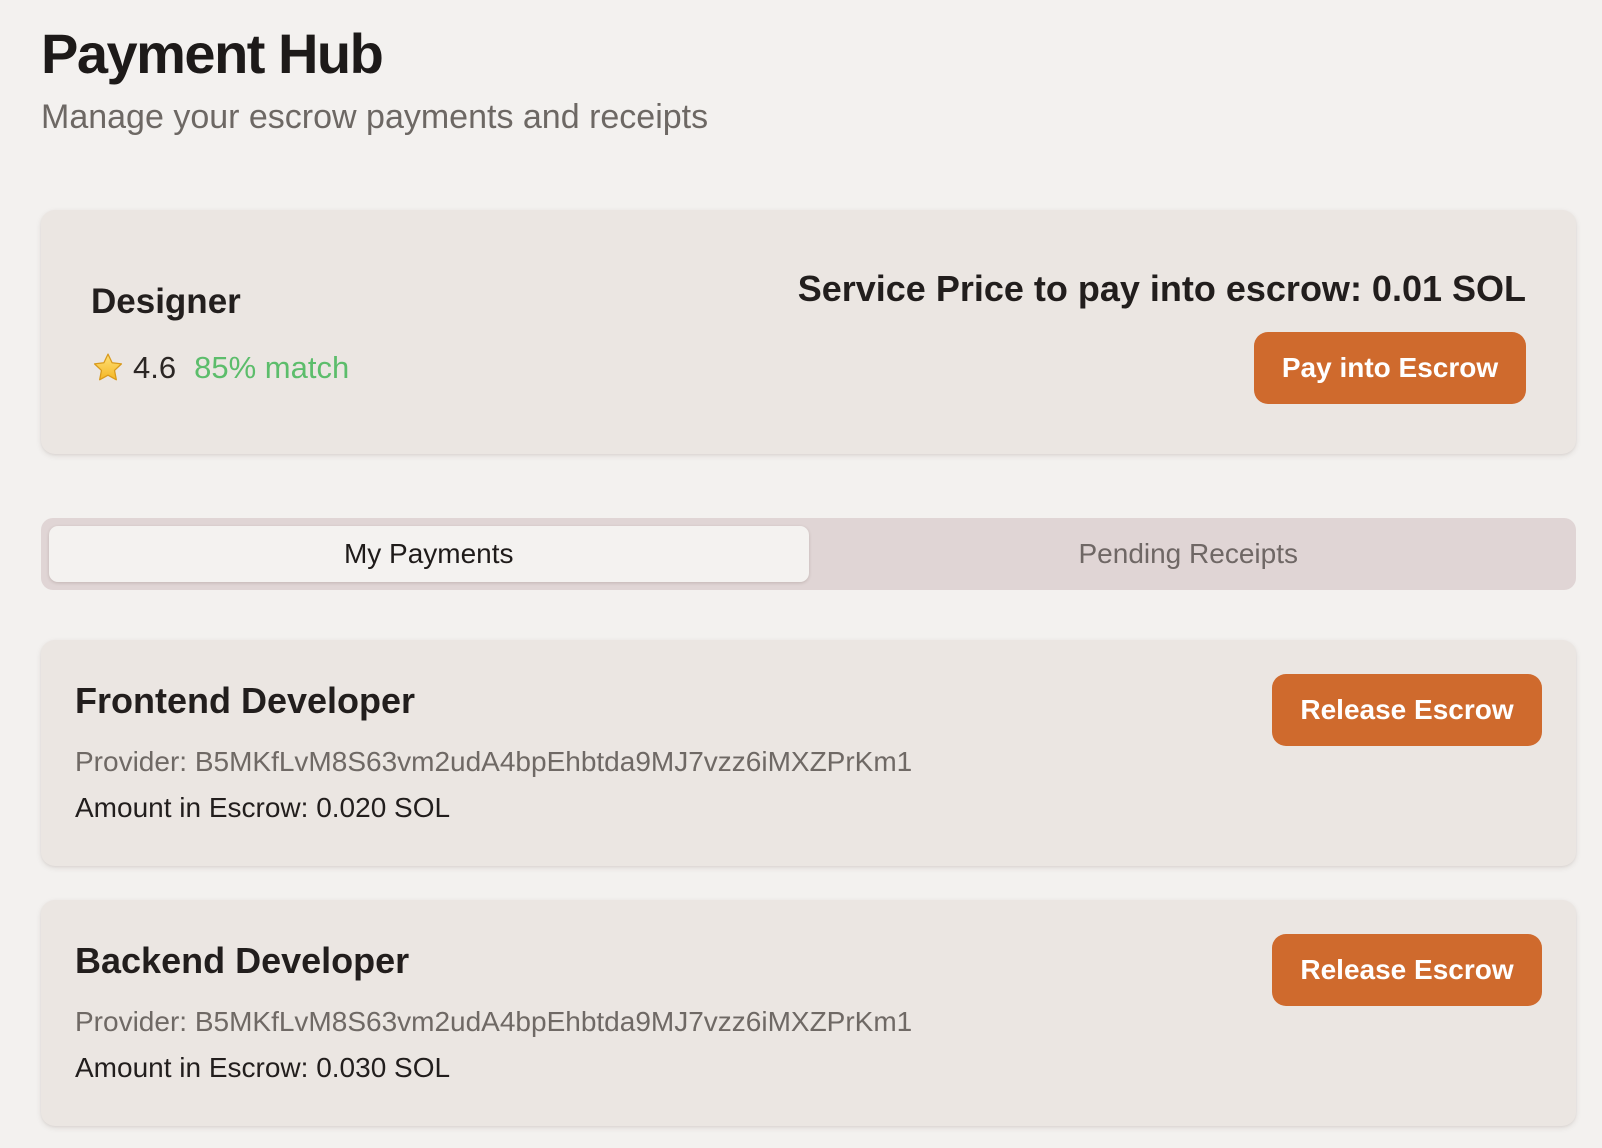 This screenshot has height=1148, width=1602. Describe the element at coordinates (242, 960) in the screenshot. I see `payment-title: Backend Developer` at that location.